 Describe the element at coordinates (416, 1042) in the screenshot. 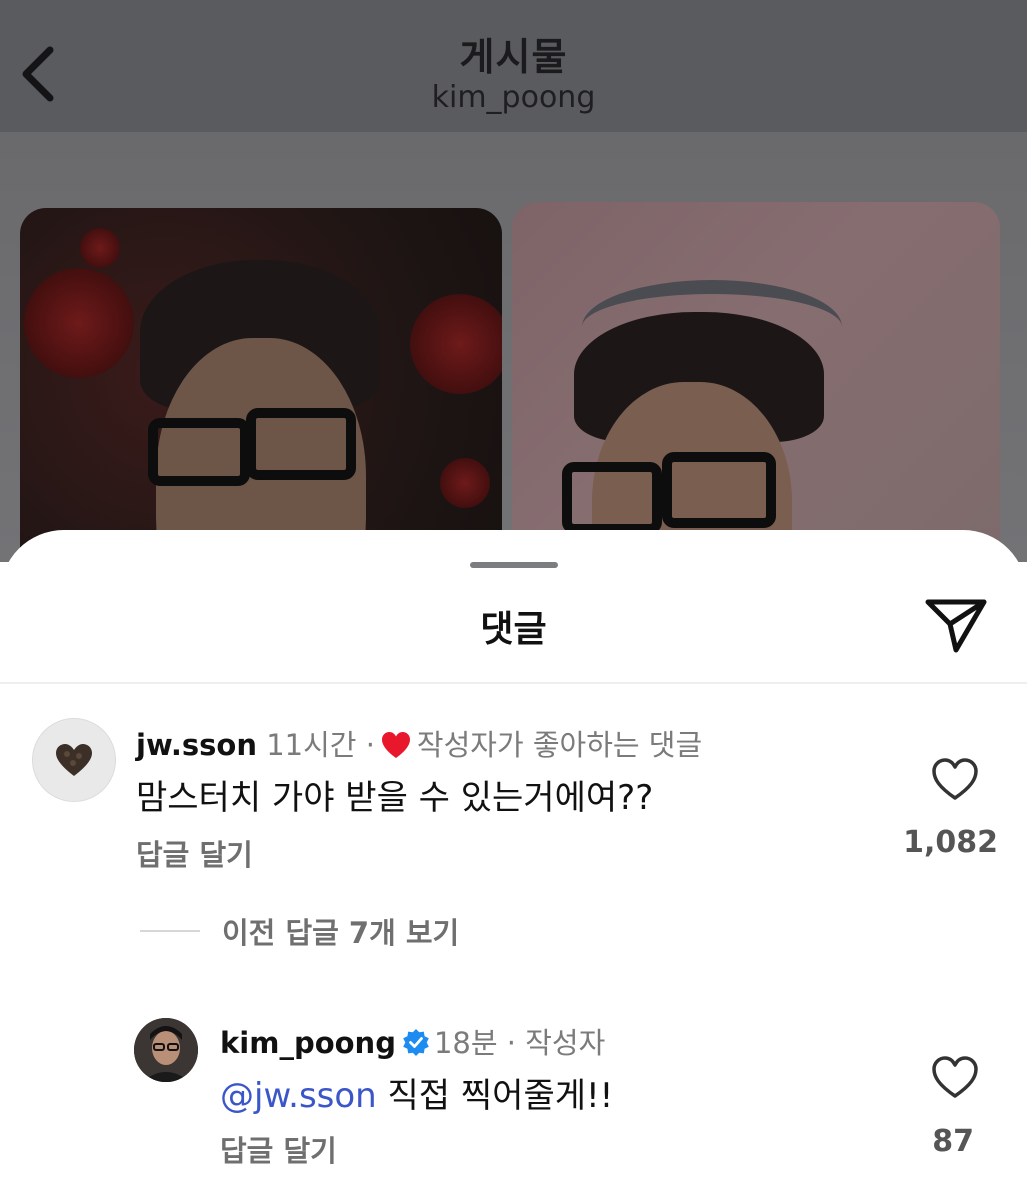

I see `verified-icon` at that location.